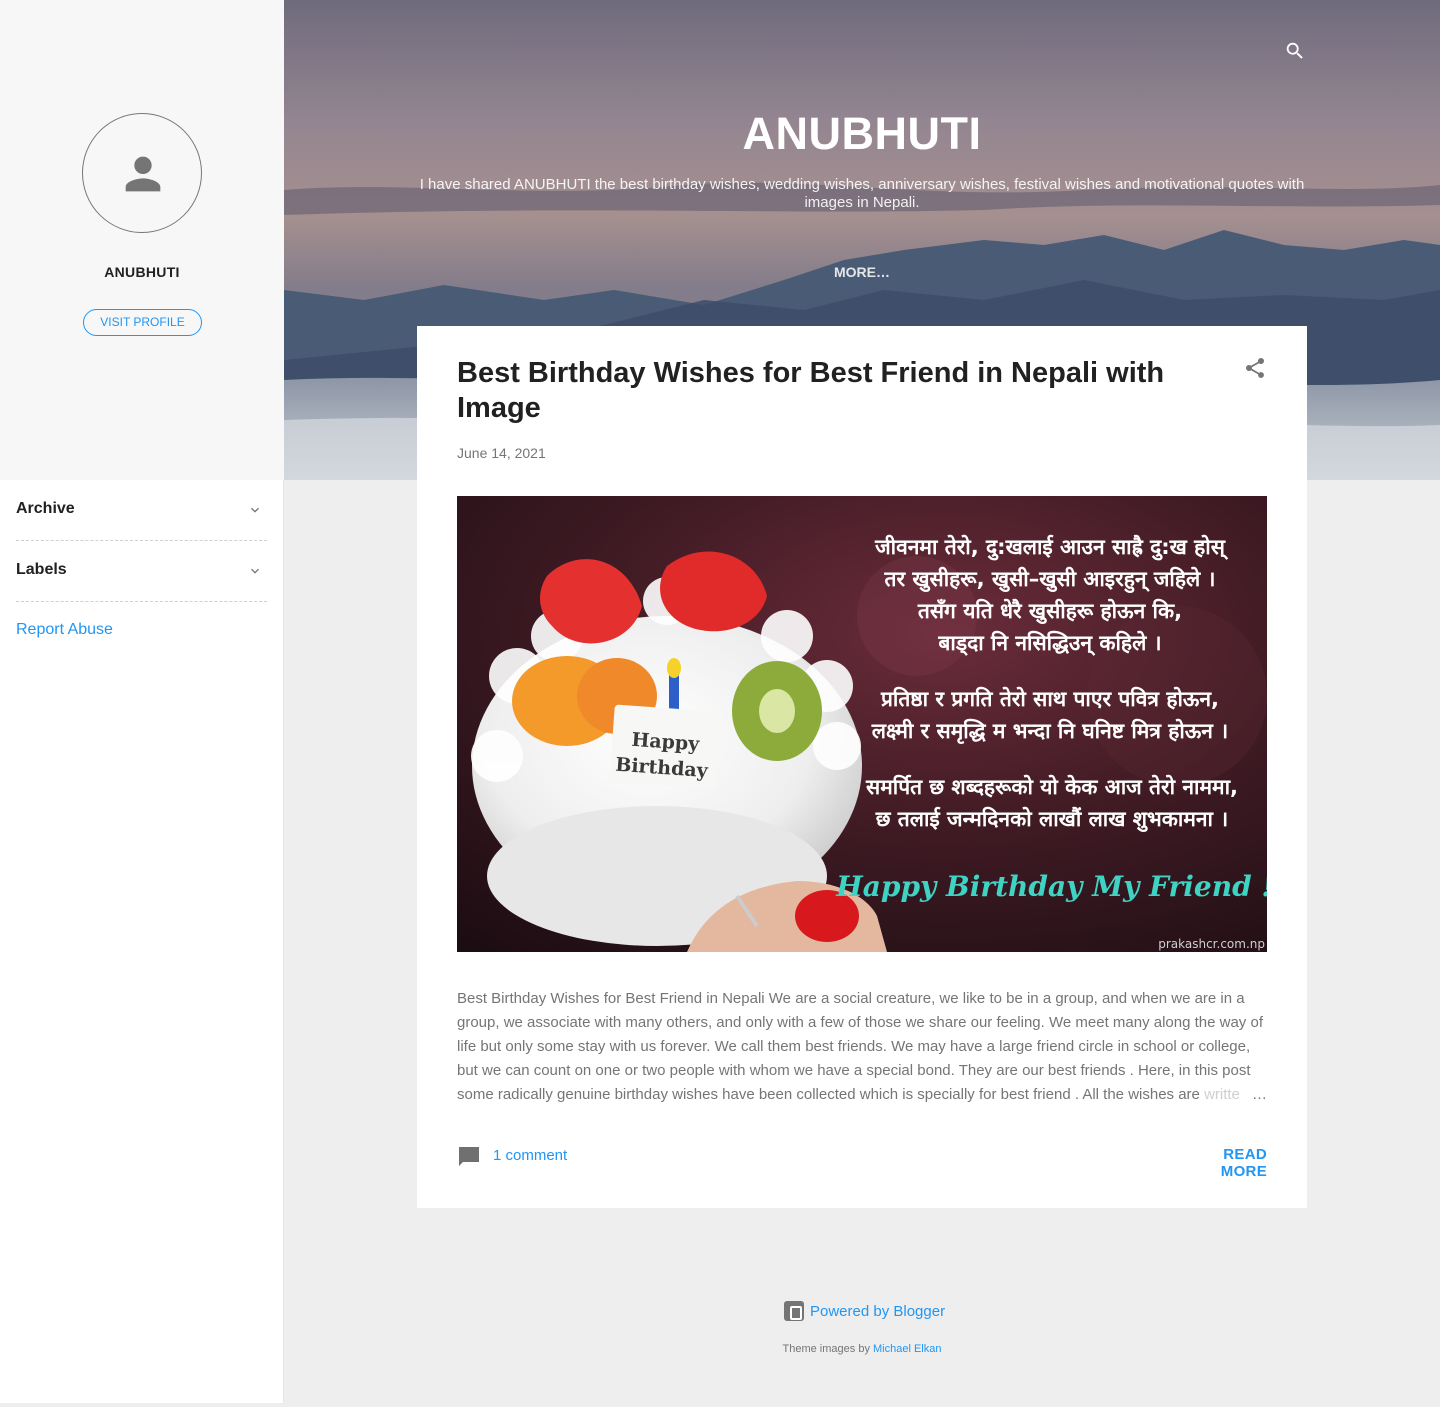 This screenshot has height=1407, width=1440. I want to click on person-icon, so click(143, 174).